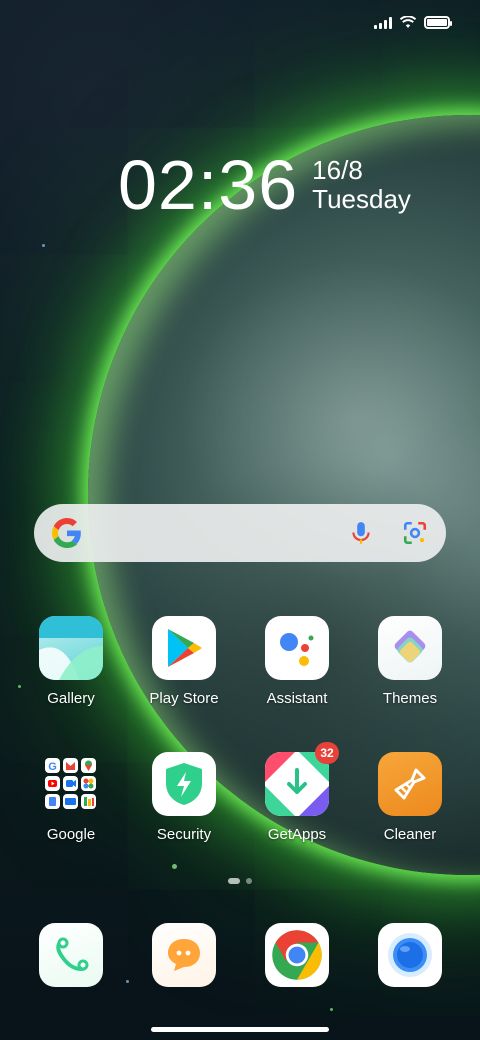  I want to click on phone-icon, so click(71, 955).